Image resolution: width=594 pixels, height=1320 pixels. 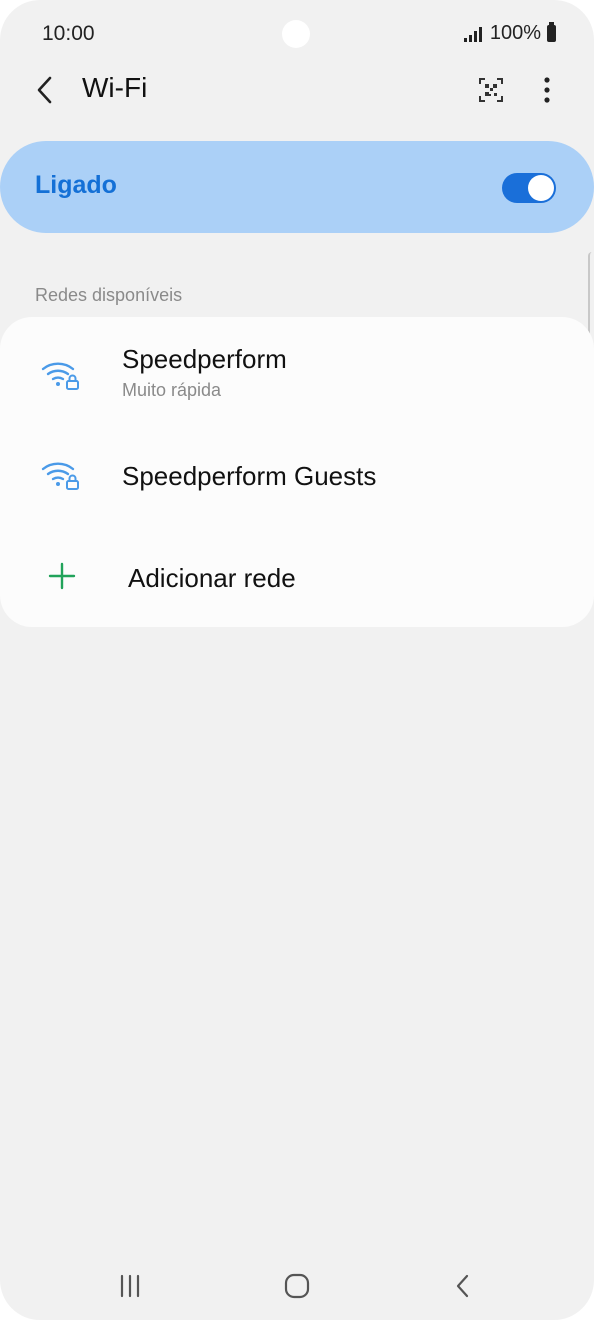 I want to click on network-item: Speedperform Guests, so click(x=297, y=477).